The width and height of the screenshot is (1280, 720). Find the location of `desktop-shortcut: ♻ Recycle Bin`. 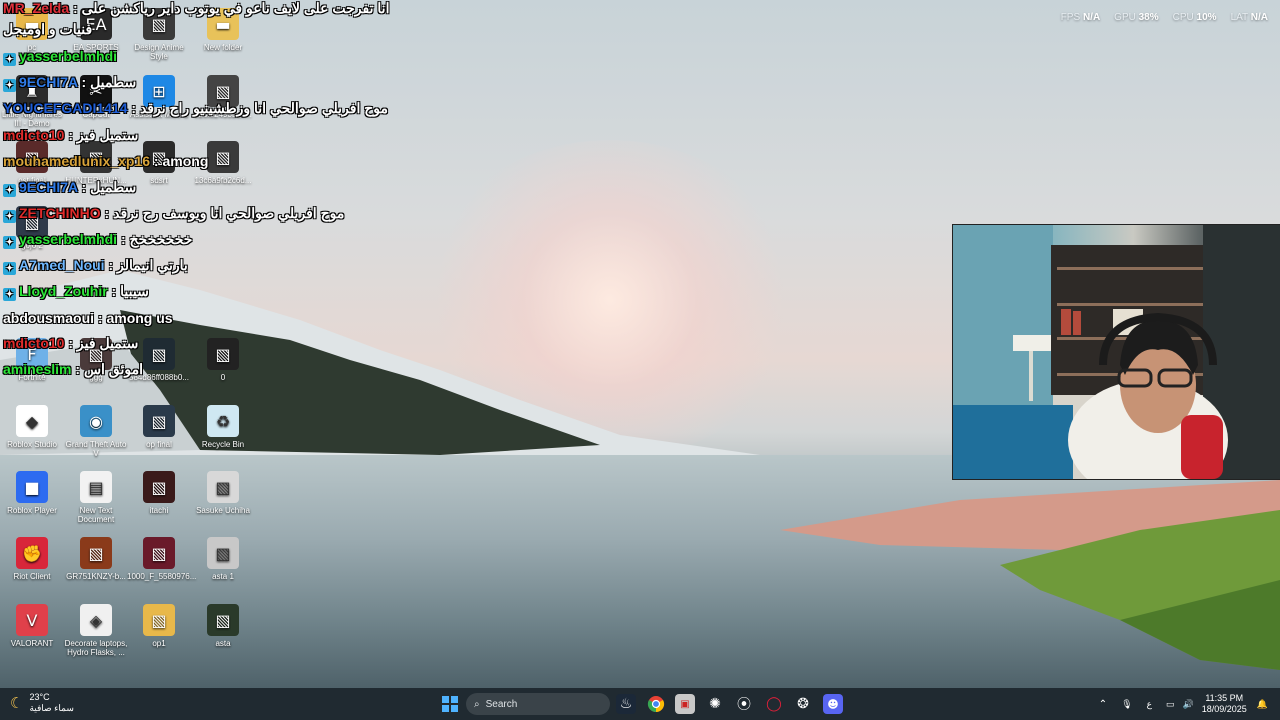

desktop-shortcut: ♻ Recycle Bin is located at coordinates (223, 427).